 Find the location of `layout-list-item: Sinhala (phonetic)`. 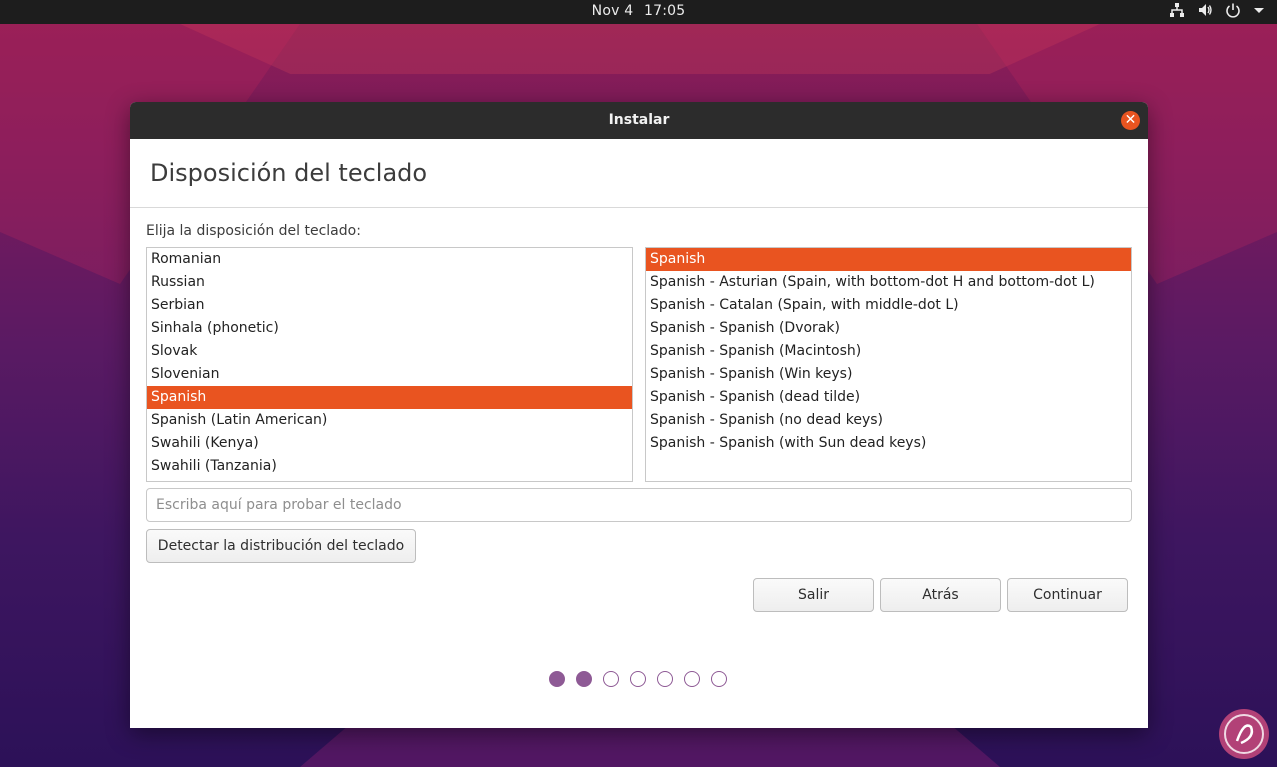

layout-list-item: Sinhala (phonetic) is located at coordinates (389, 328).